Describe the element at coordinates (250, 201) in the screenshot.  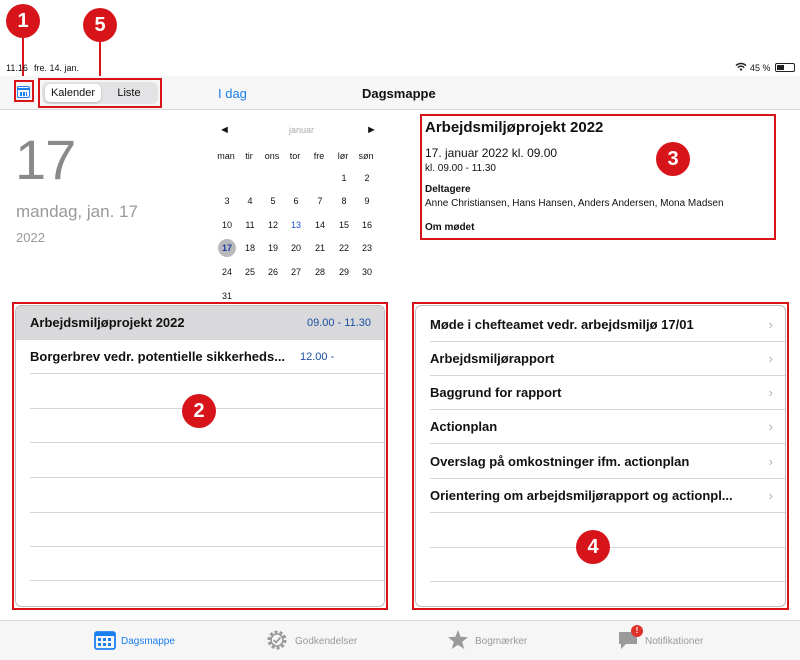
I see `calendar-day: 4` at that location.